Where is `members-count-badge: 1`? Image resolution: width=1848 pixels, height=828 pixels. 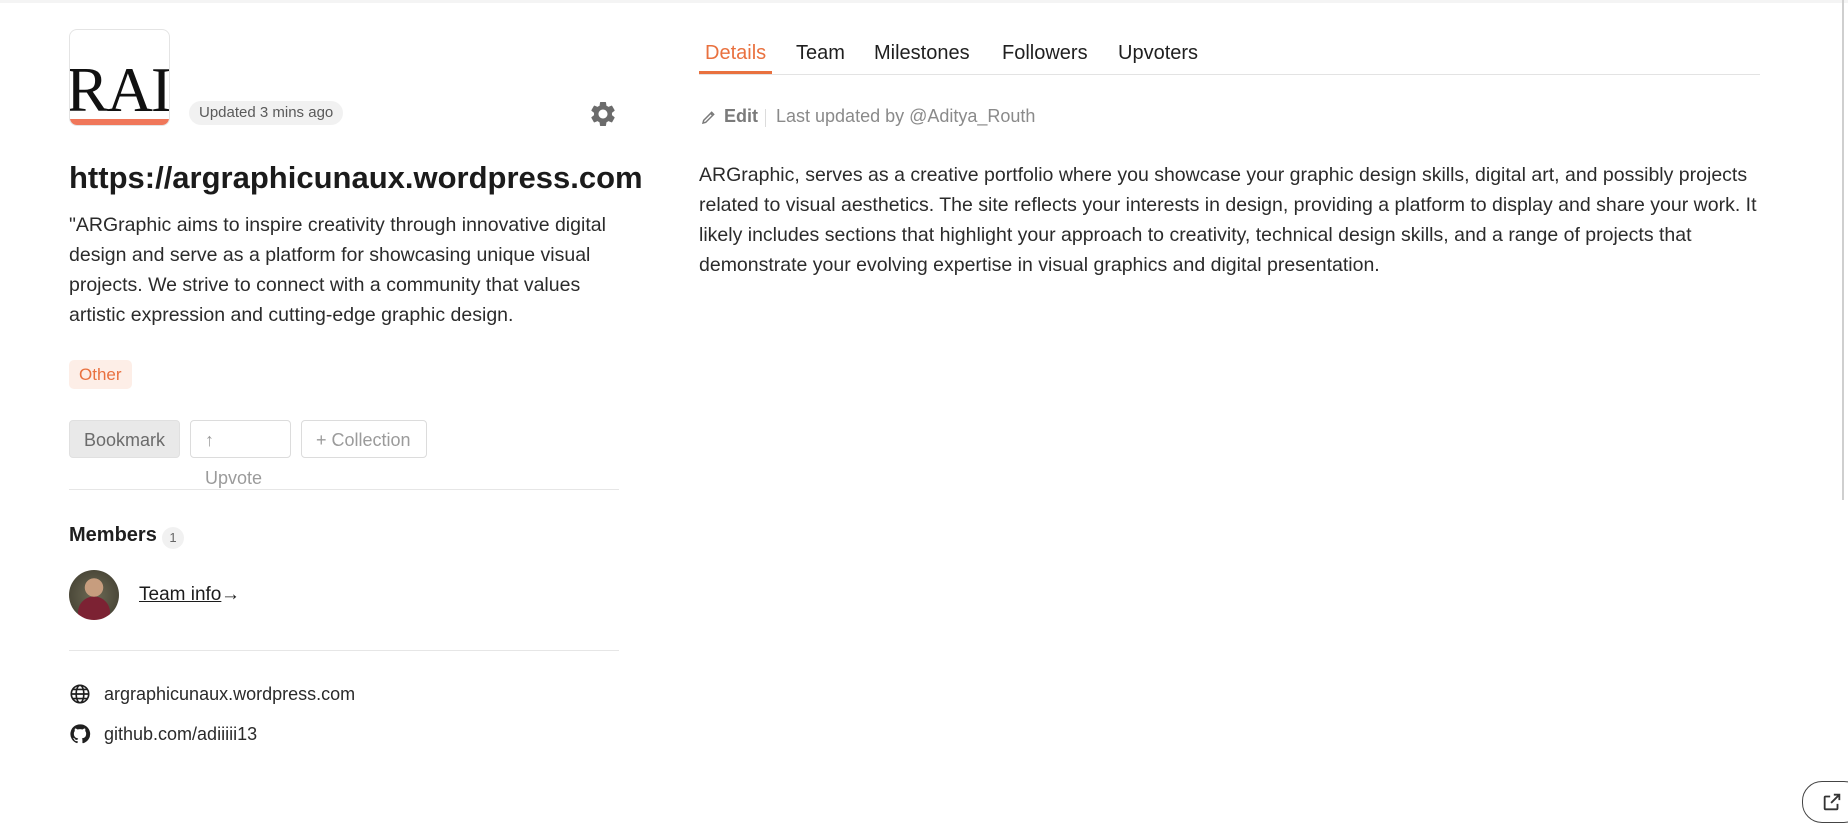
members-count-badge: 1 is located at coordinates (173, 538).